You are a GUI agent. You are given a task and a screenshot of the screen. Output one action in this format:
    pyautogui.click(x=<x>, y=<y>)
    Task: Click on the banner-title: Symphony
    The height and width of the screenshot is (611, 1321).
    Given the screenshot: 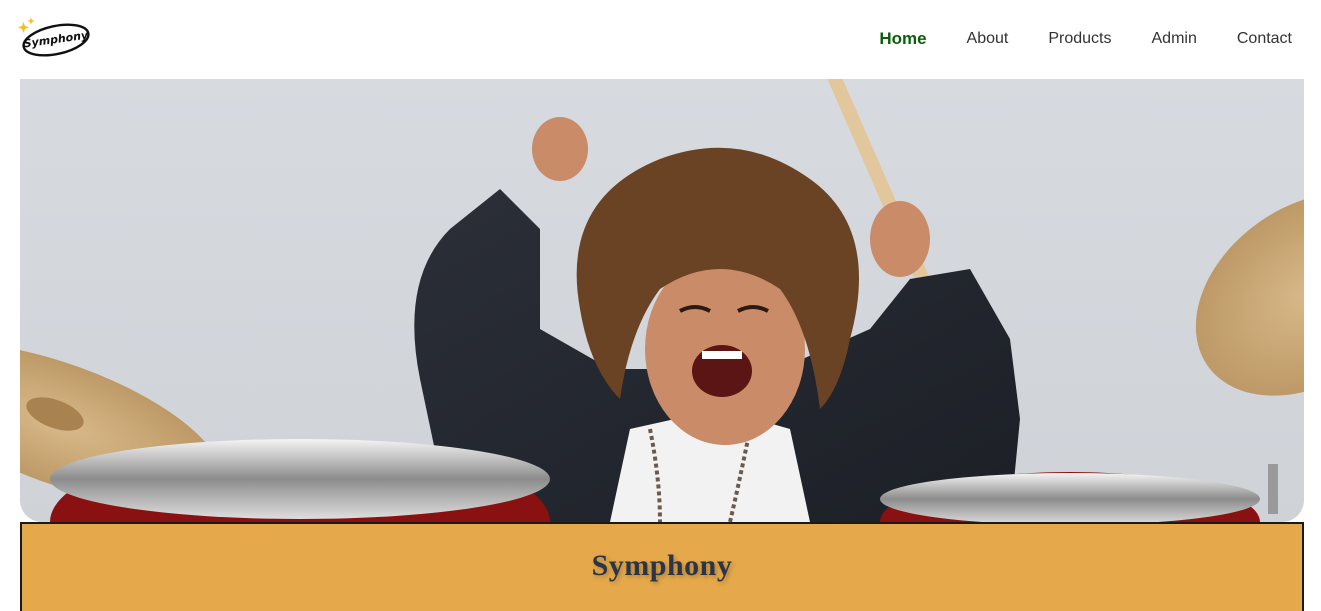 What is the action you would take?
    pyautogui.click(x=662, y=565)
    